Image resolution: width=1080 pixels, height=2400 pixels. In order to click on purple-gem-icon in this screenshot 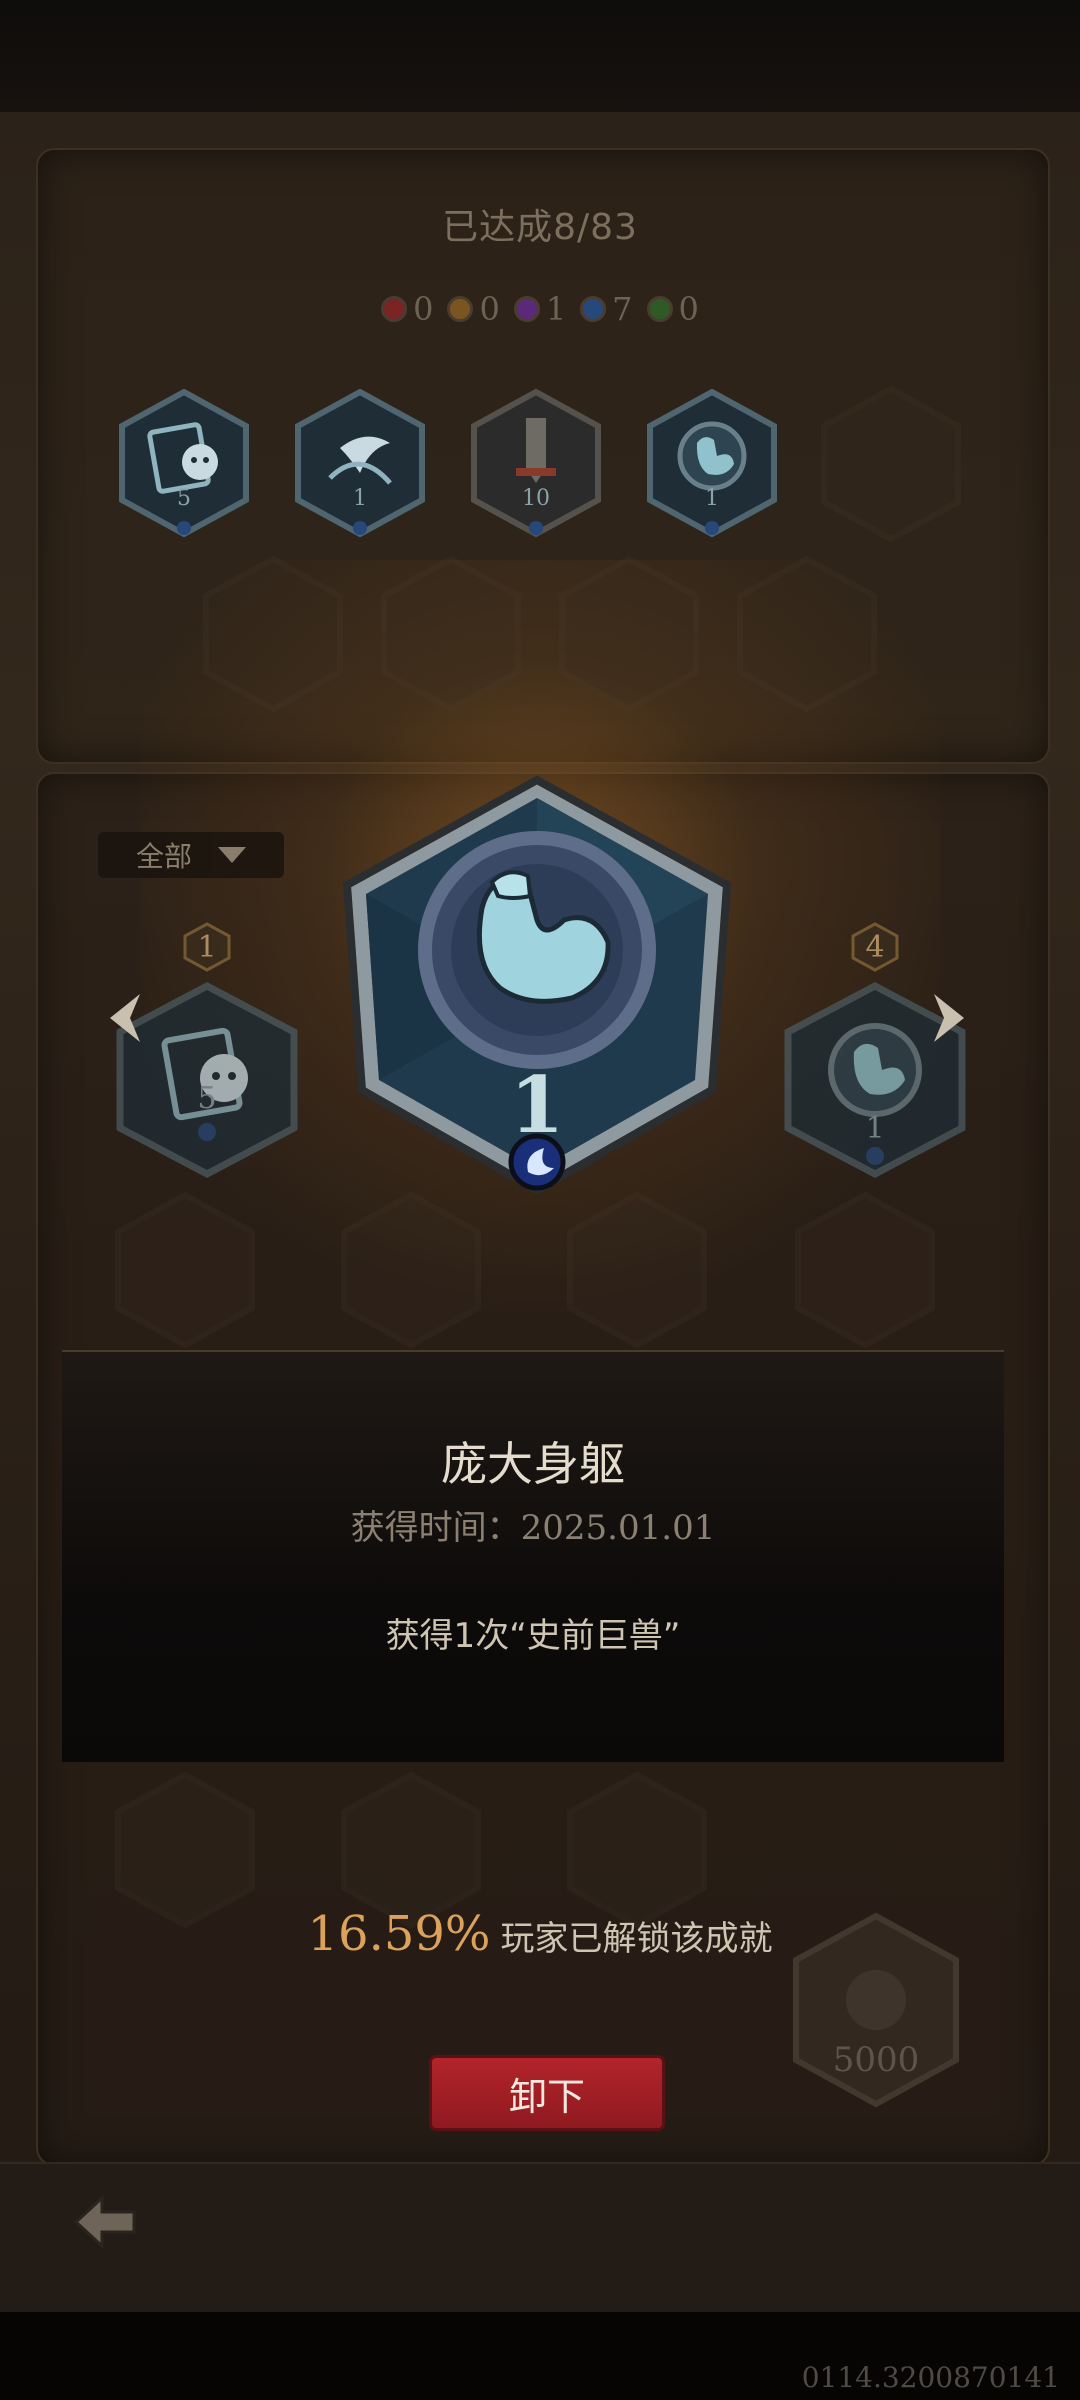, I will do `click(526, 309)`.